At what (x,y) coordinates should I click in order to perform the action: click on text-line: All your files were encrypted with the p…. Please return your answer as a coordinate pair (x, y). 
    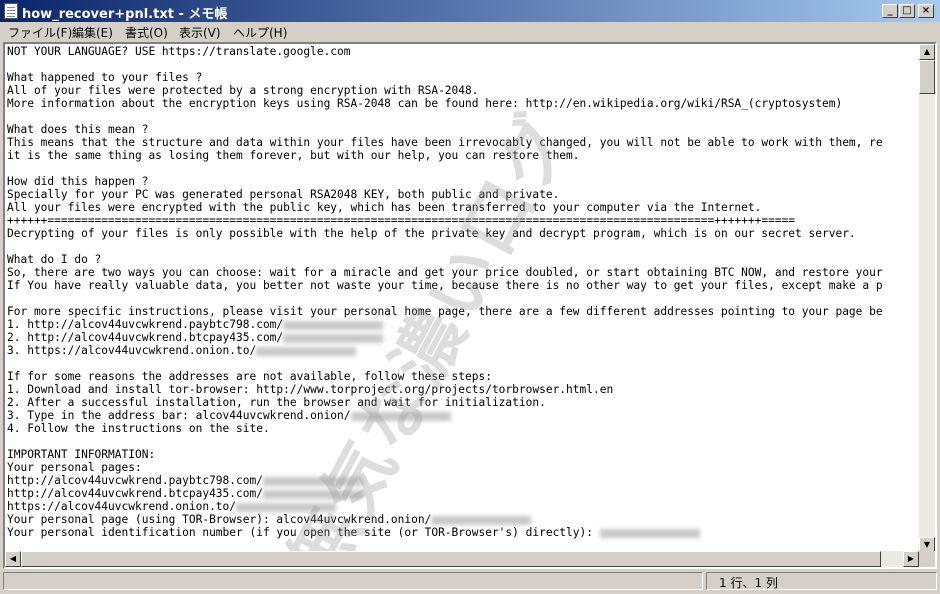
    Looking at the image, I should click on (384, 207).